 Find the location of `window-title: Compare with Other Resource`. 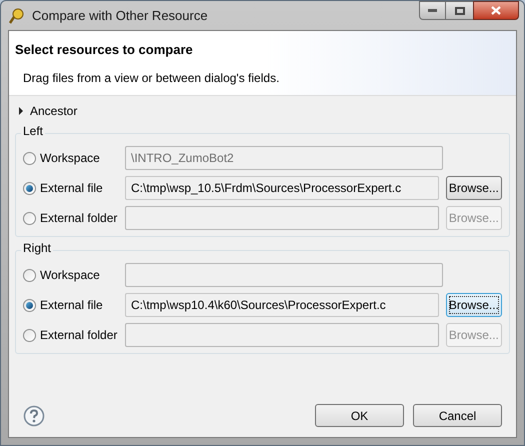

window-title: Compare with Other Resource is located at coordinates (120, 15).